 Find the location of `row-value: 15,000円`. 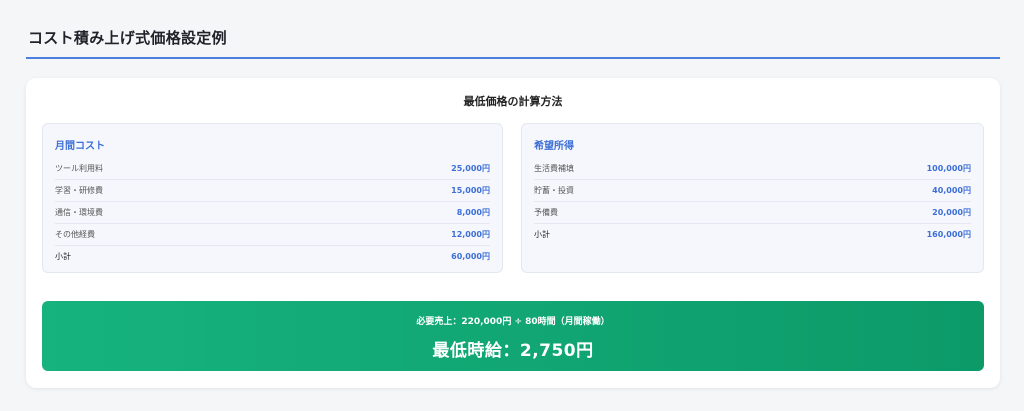

row-value: 15,000円 is located at coordinates (470, 190).